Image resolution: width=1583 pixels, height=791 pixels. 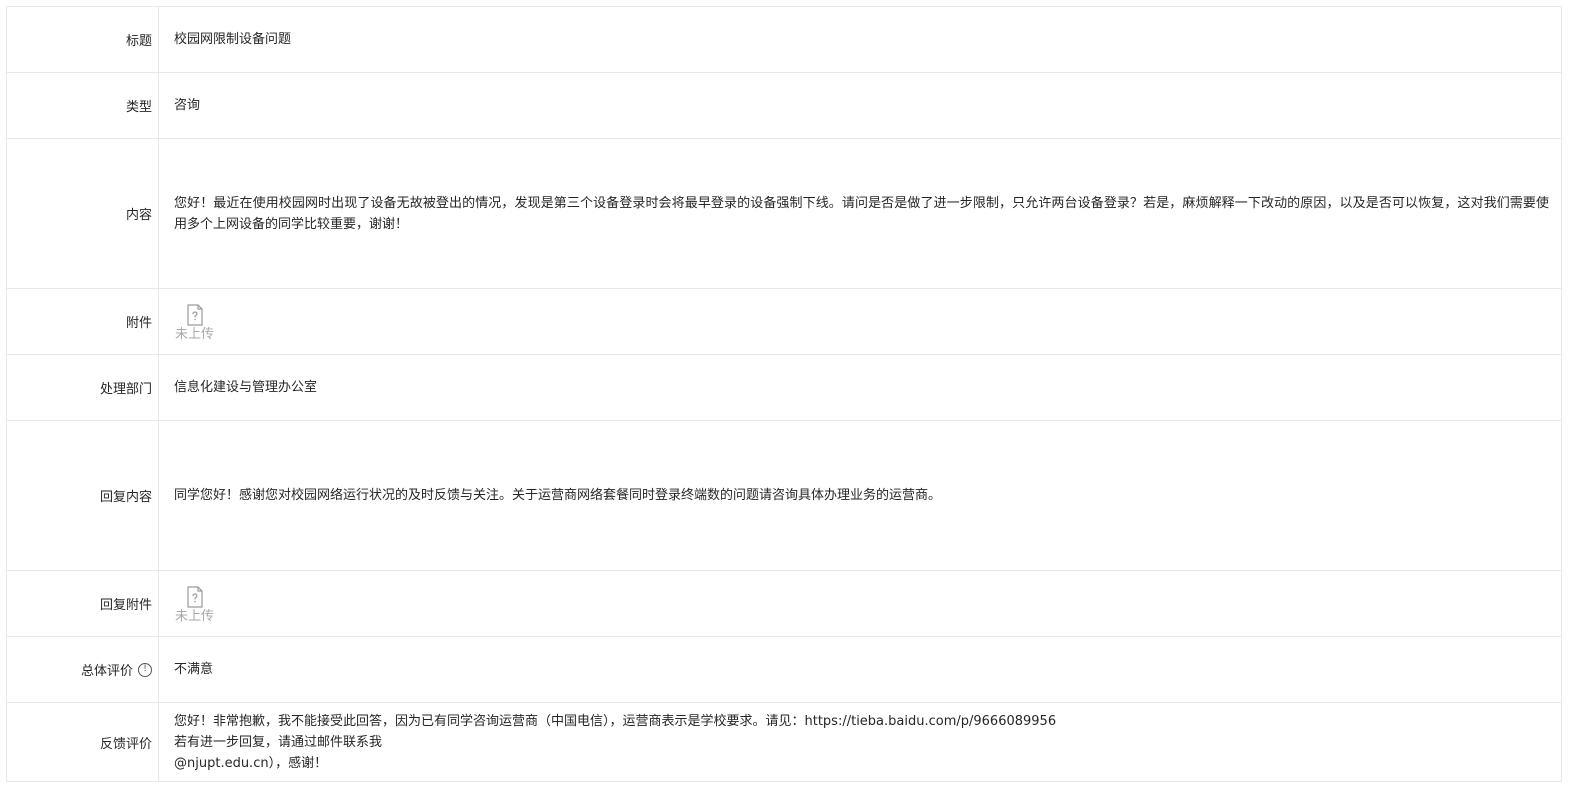 What do you see at coordinates (195, 334) in the screenshot?
I see `attachment-status: 未上传` at bounding box center [195, 334].